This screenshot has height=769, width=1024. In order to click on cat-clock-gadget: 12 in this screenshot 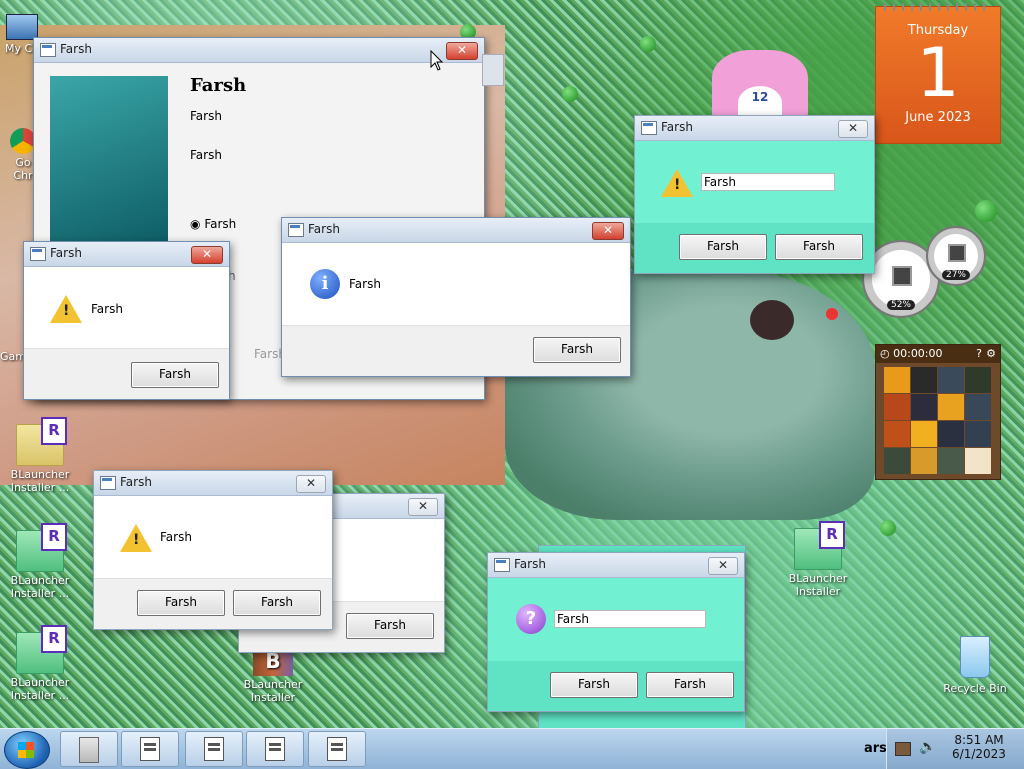, I will do `click(760, 85)`.